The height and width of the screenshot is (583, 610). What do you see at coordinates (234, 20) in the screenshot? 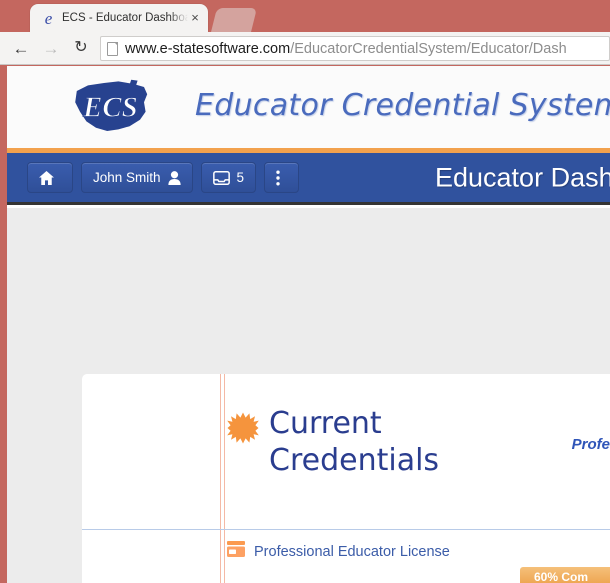
I see `new-tab-button` at bounding box center [234, 20].